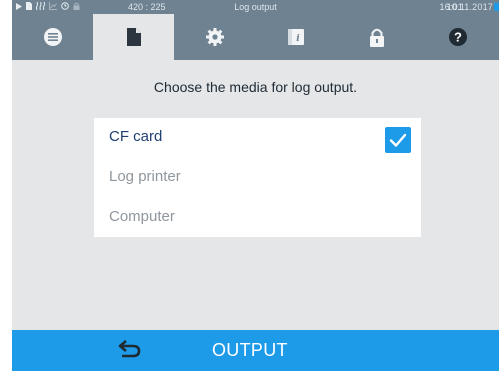  I want to click on status-indicator, so click(496, 7).